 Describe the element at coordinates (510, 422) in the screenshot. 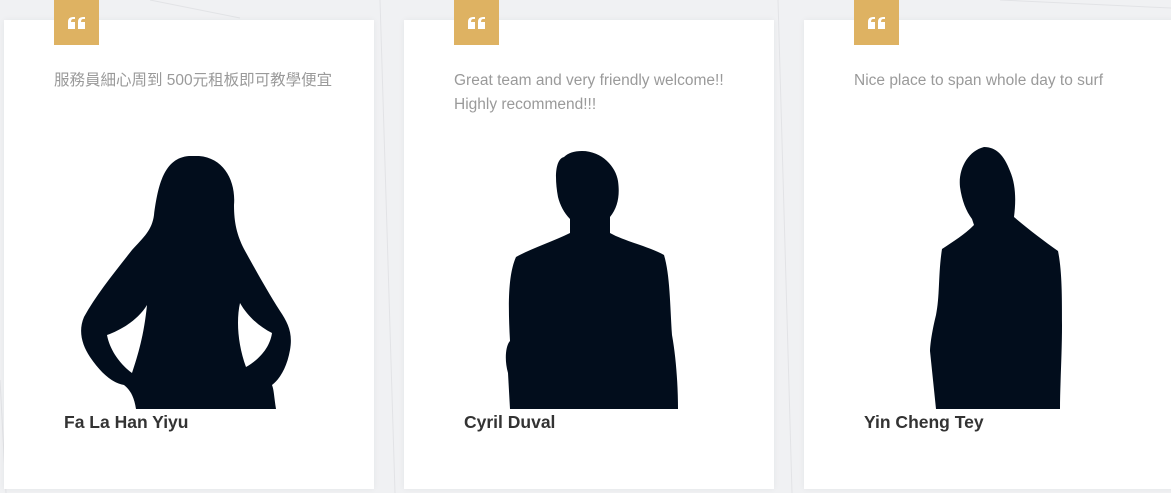

I see `author-name: Cyril Duval` at that location.